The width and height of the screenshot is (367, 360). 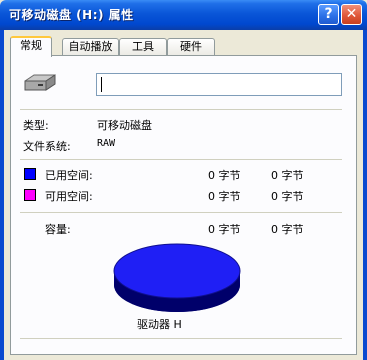 I want to click on tab-tools: 工具, so click(x=143, y=46).